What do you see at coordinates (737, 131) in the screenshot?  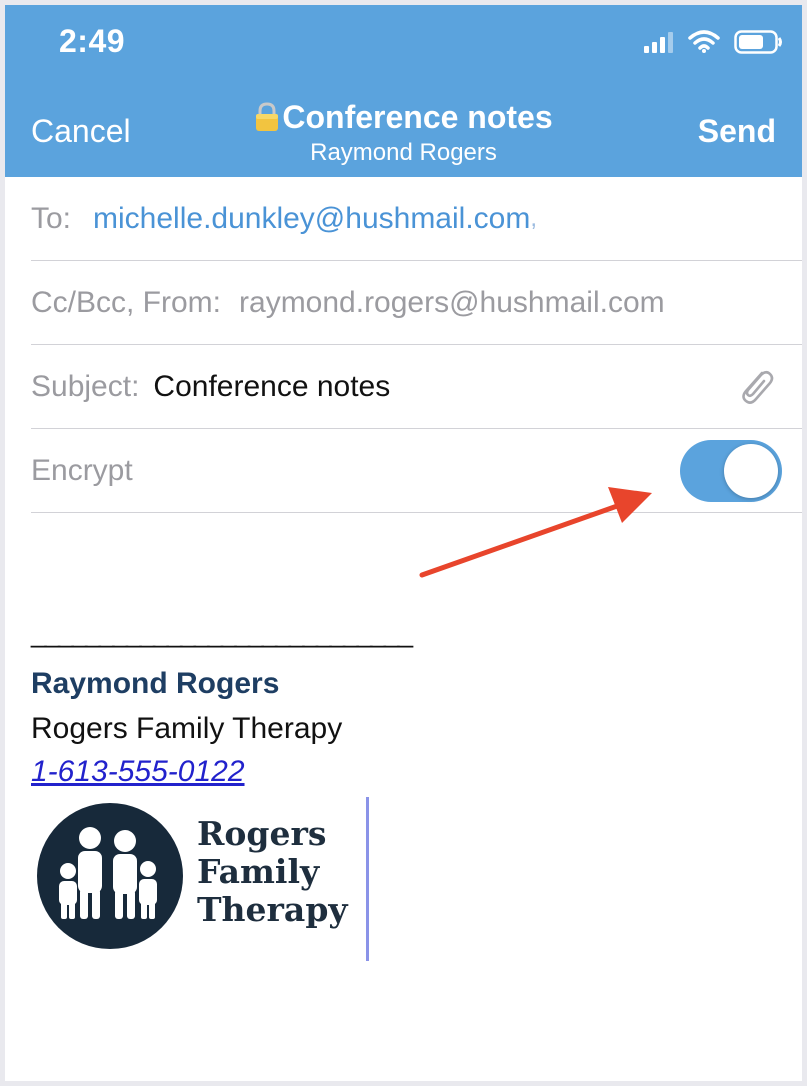 I see `send-button: Send` at bounding box center [737, 131].